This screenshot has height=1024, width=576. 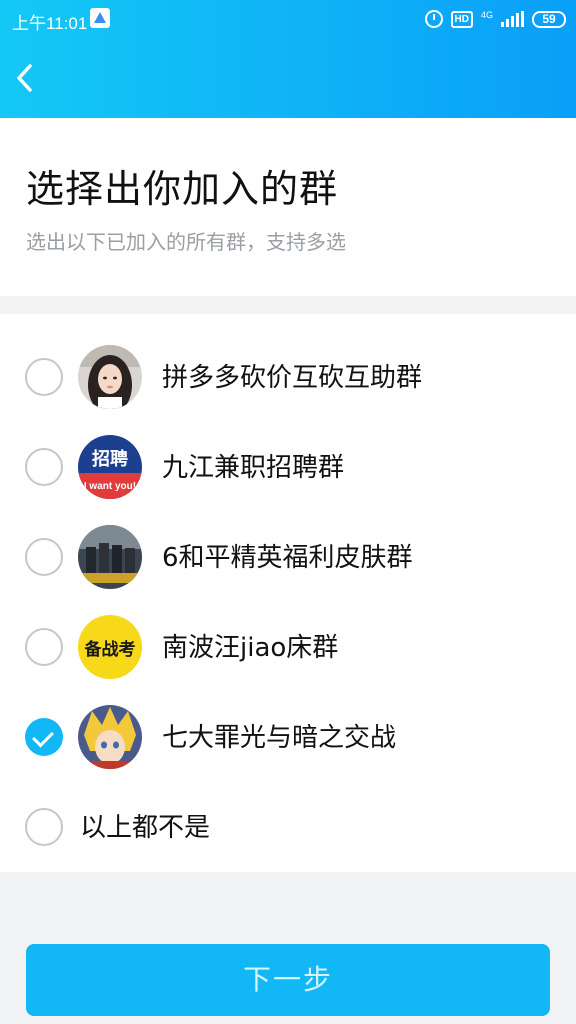 I want to click on group-option-5: 七大罪光与暗之交战, so click(x=288, y=737).